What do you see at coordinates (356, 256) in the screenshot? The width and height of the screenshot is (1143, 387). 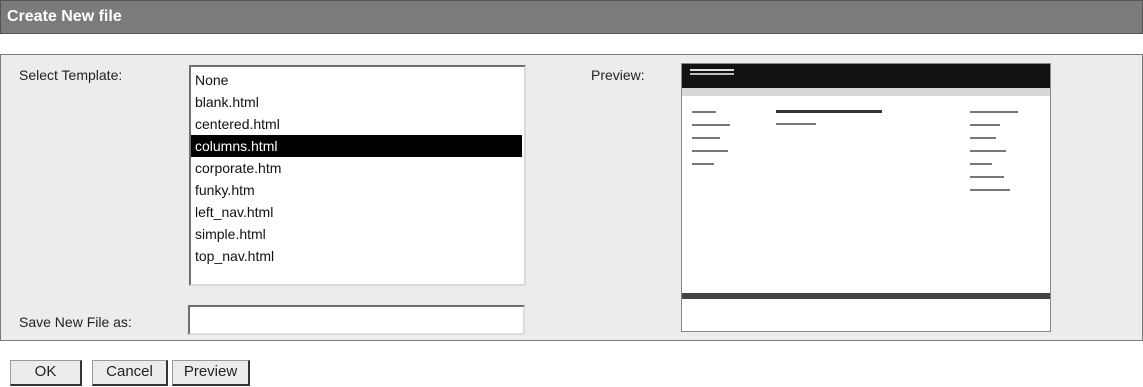 I see `template-option-top-nav: top_nav.html` at bounding box center [356, 256].